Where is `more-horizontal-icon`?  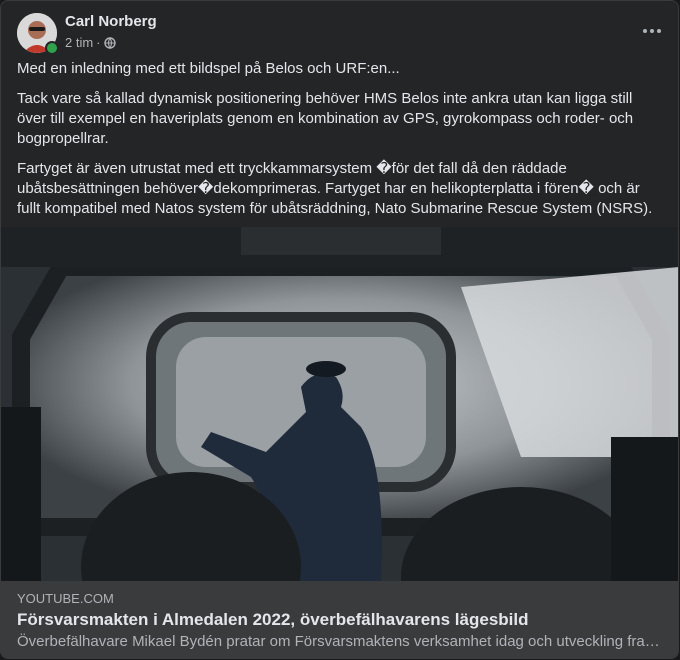
more-horizontal-icon is located at coordinates (652, 31).